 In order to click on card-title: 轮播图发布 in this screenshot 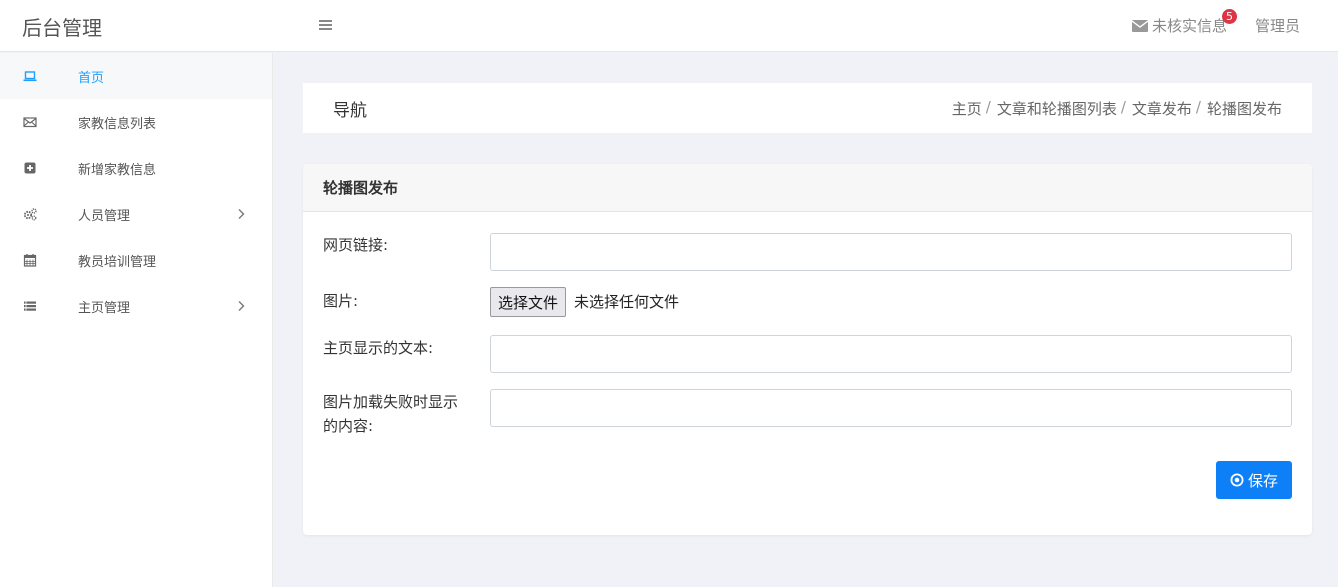, I will do `click(807, 188)`.